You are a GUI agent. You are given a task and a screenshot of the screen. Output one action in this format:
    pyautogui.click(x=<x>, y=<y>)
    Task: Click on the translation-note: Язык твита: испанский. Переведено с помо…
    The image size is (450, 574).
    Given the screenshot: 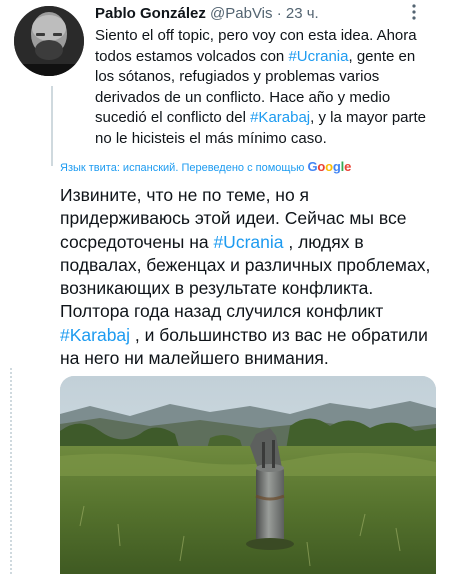 What is the action you would take?
    pyautogui.click(x=250, y=167)
    